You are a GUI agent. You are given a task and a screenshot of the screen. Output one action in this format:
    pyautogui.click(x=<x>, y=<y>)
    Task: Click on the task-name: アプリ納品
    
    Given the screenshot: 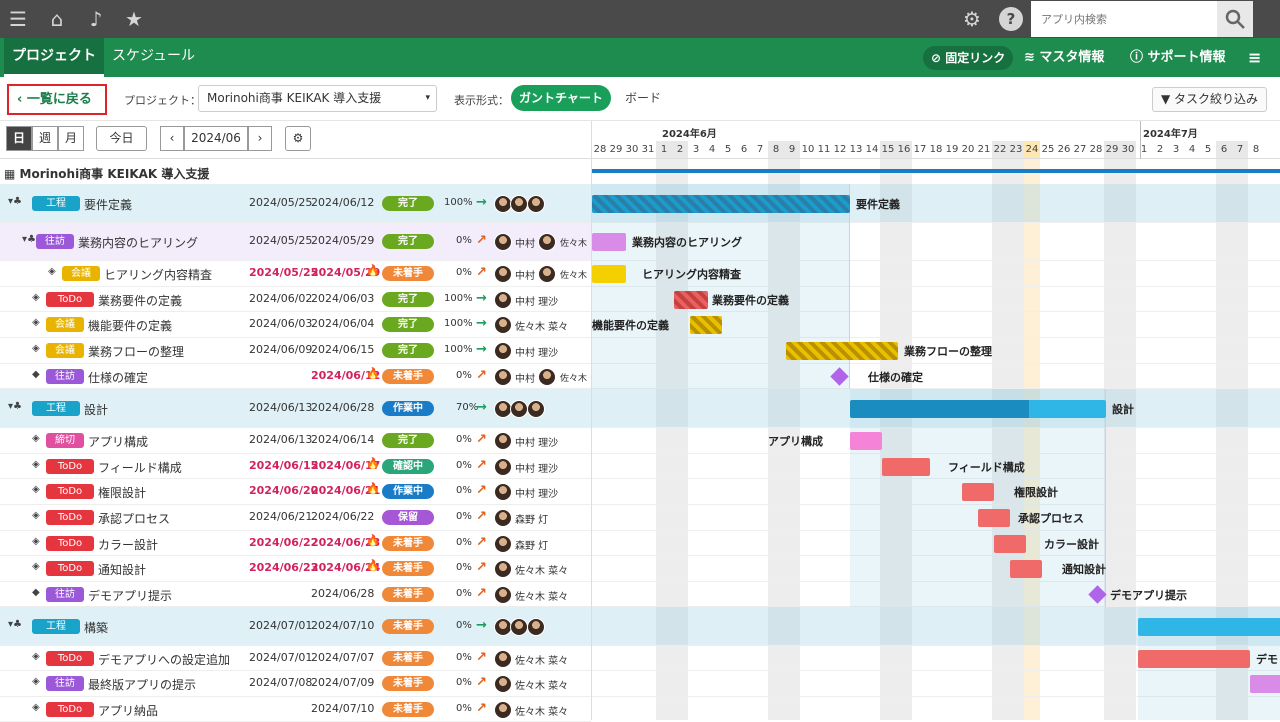 What is the action you would take?
    pyautogui.click(x=128, y=710)
    